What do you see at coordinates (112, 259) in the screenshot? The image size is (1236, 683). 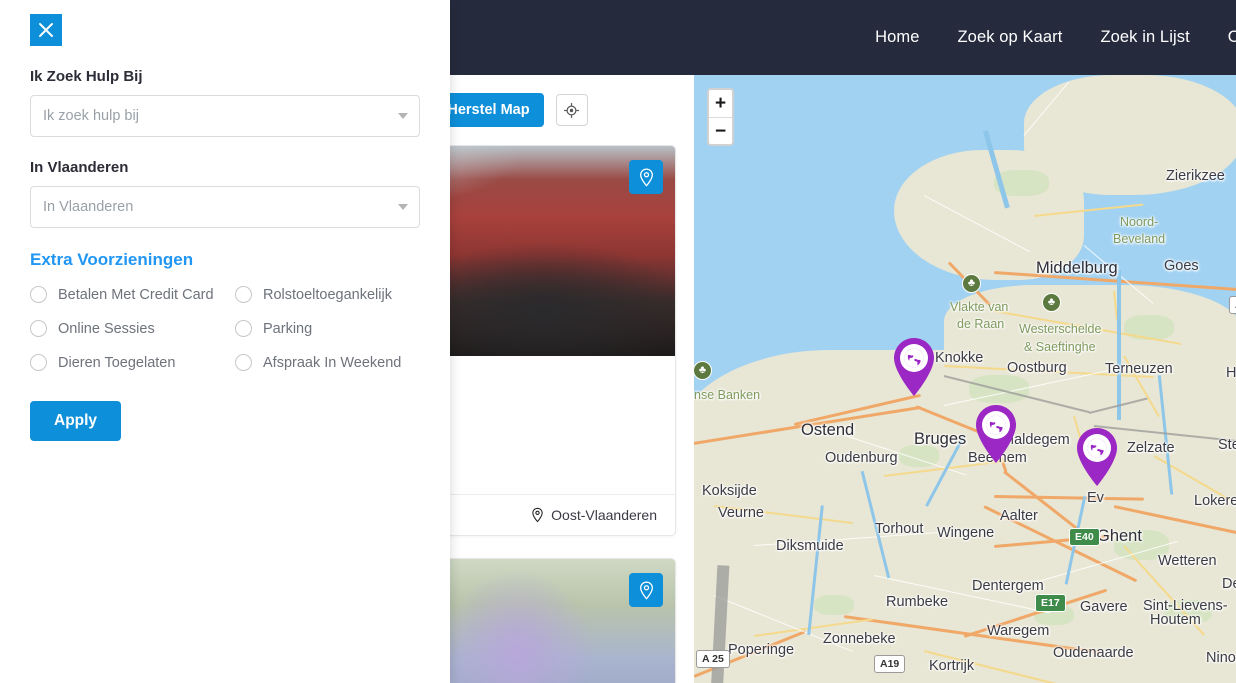 I see `extras-section-title: Extra Voorzieningen` at bounding box center [112, 259].